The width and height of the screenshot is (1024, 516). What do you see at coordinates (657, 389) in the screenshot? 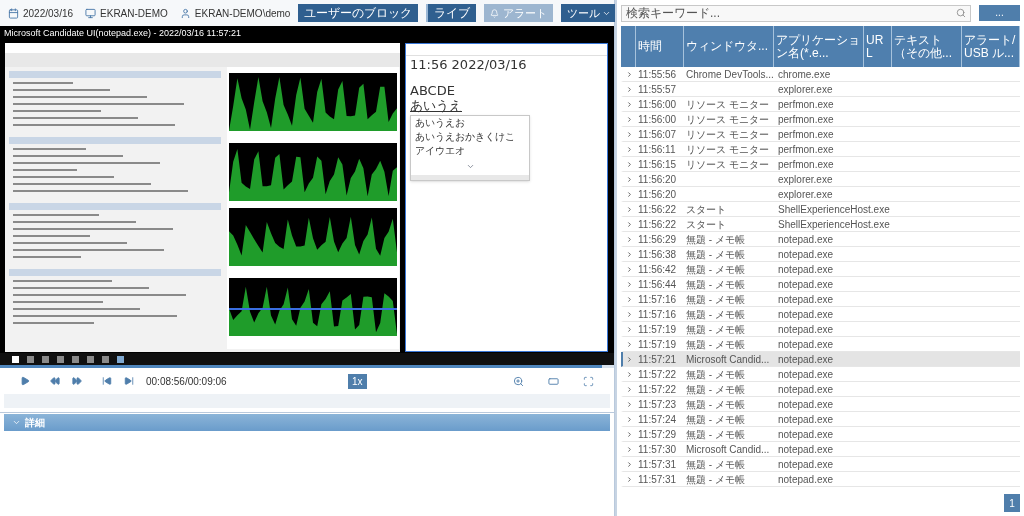
I see `time-cell-text: 11:57:22` at bounding box center [657, 389].